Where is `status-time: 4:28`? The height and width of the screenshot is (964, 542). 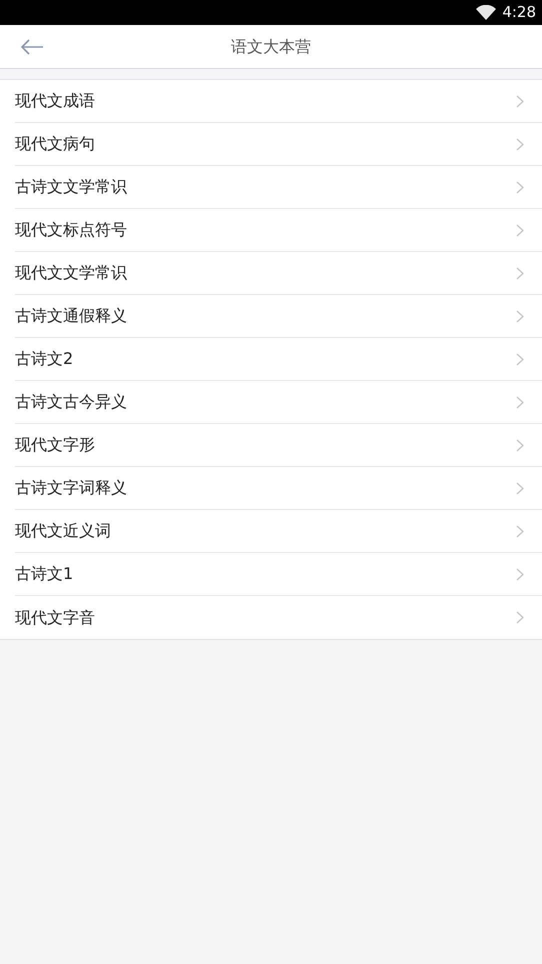
status-time: 4:28 is located at coordinates (519, 13).